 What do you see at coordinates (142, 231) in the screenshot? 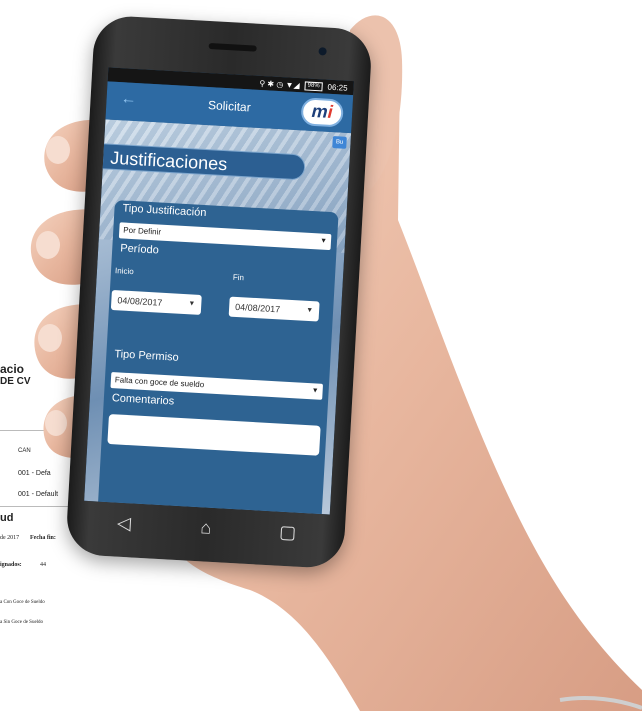
I see `select-value: Por Definir` at bounding box center [142, 231].